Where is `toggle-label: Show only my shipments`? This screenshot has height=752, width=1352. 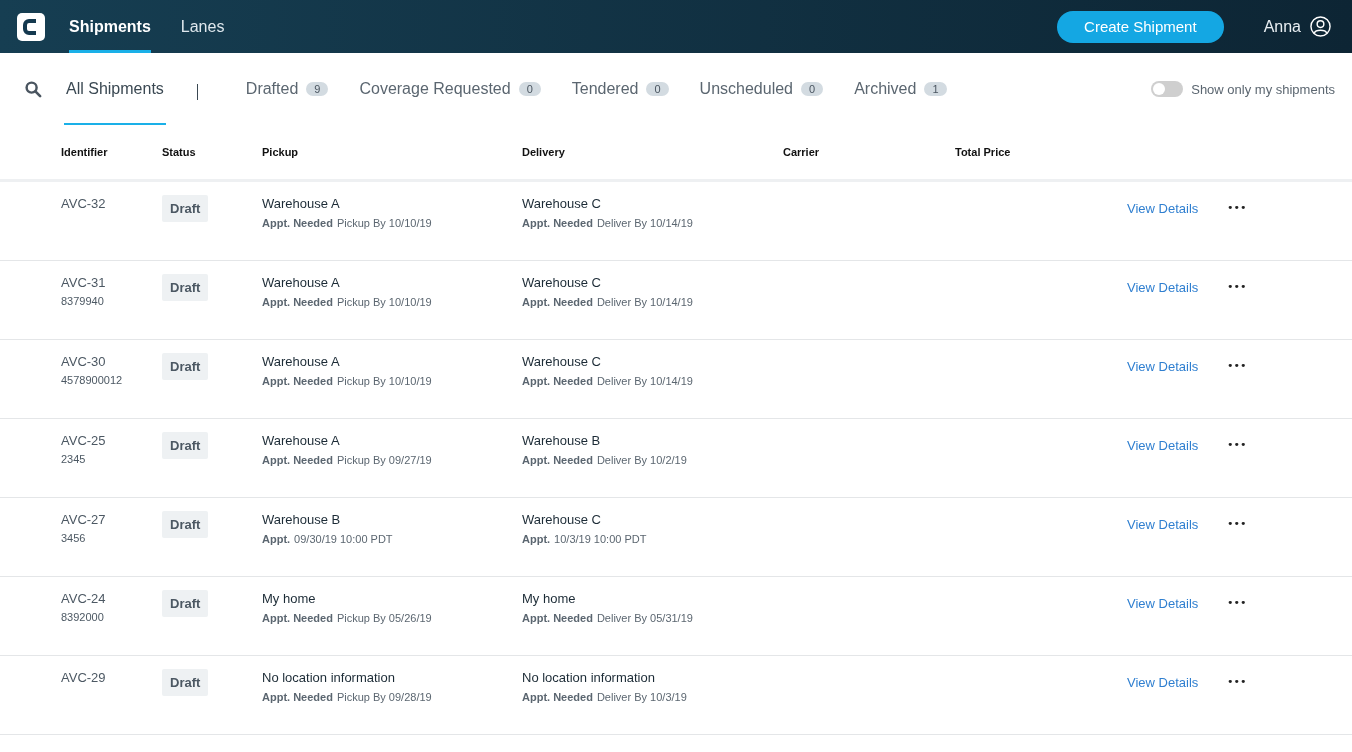 toggle-label: Show only my shipments is located at coordinates (1263, 89).